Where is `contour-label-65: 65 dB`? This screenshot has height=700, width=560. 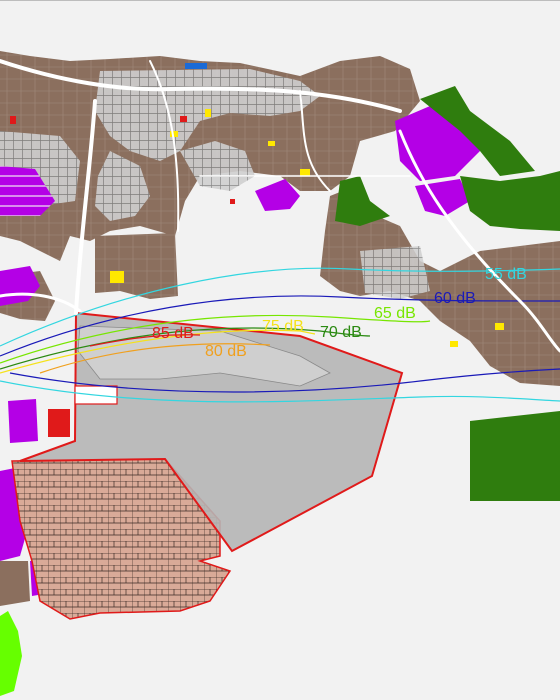
contour-label-65: 65 dB is located at coordinates (395, 313).